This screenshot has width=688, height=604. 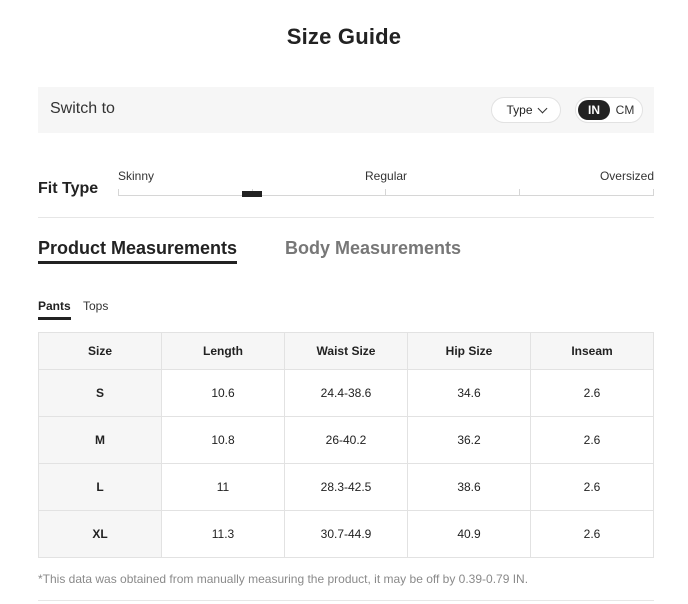 I want to click on table-header-row: Size Length Waist Size Hip Size Inseam, so click(x=346, y=351).